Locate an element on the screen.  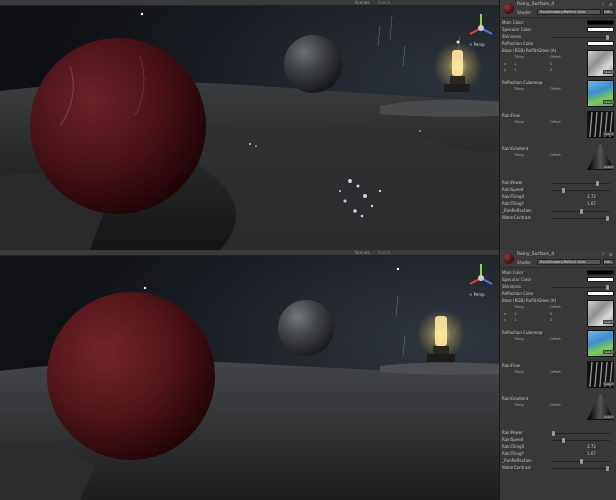
shininess-label: Shininess is located at coordinates (511, 36).